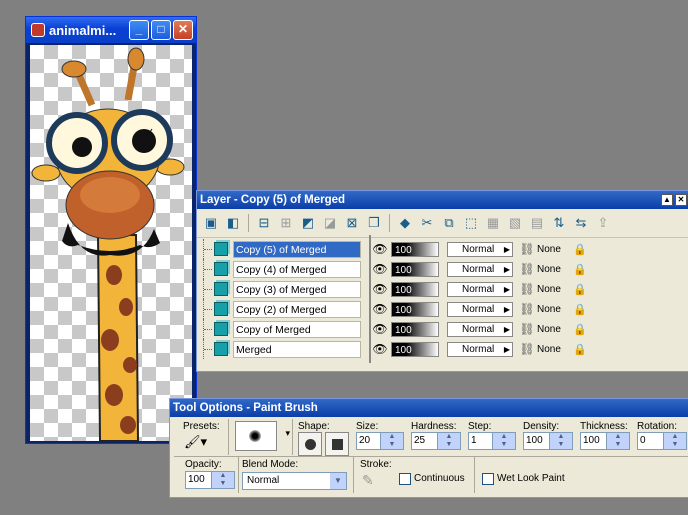 This screenshot has height=515, width=688. Describe the element at coordinates (308, 223) in the screenshot. I see `new-adjustment-layer-icon: ◩` at that location.